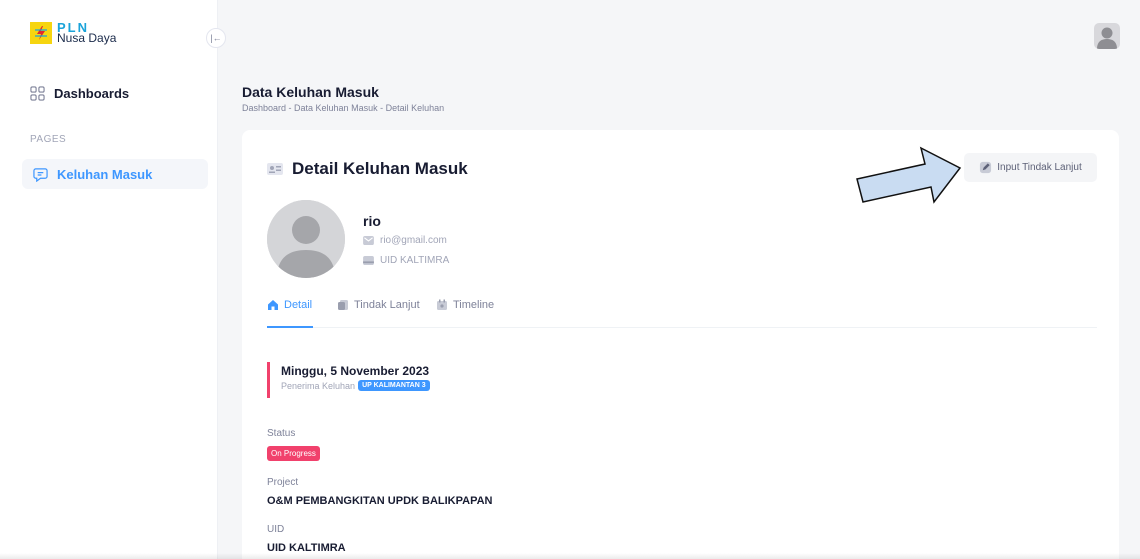 This screenshot has width=1140, height=559. What do you see at coordinates (40, 174) in the screenshot?
I see `message-icon` at bounding box center [40, 174].